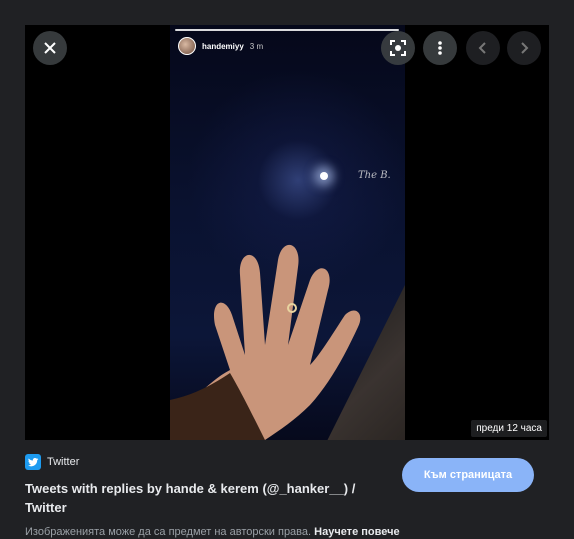 The image size is (574, 539). I want to click on source-name: Twitter, so click(63, 462).